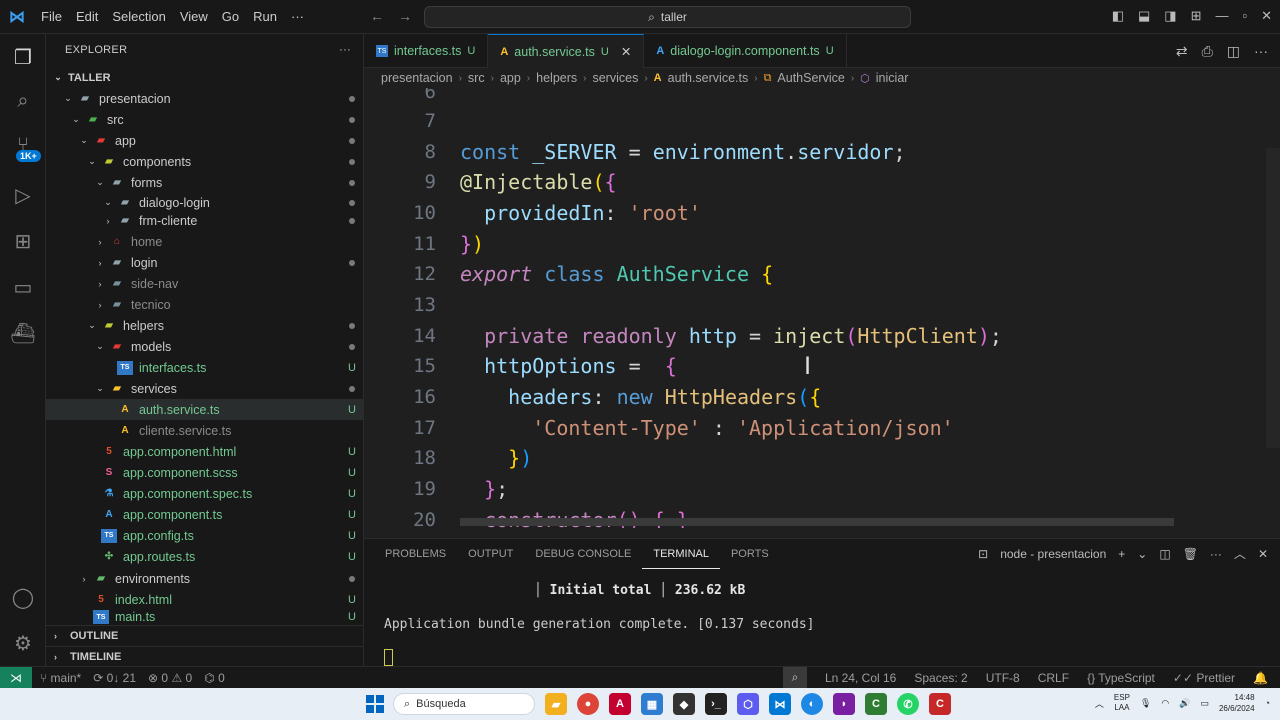 The image size is (1280, 720). I want to click on tree-file-interfaces-ts: TS interfaces.ts U, so click(204, 367).